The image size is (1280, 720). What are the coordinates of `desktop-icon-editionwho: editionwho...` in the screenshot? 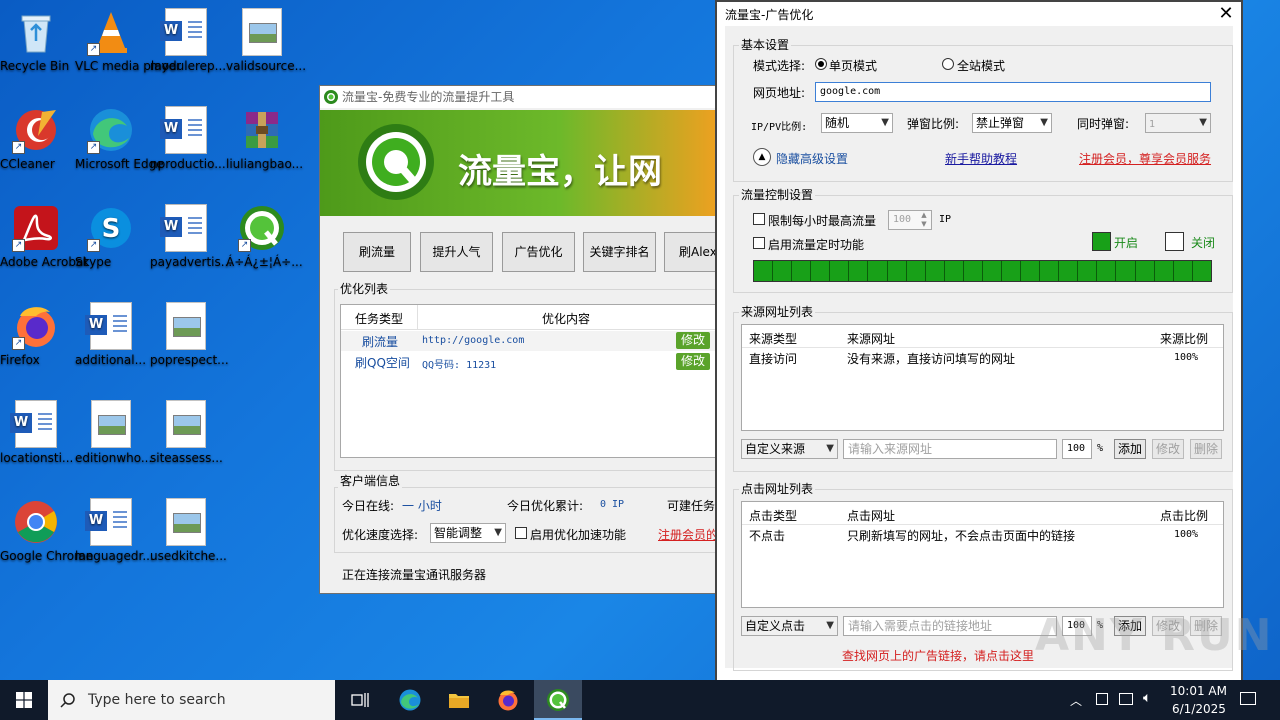 It's located at (113, 432).